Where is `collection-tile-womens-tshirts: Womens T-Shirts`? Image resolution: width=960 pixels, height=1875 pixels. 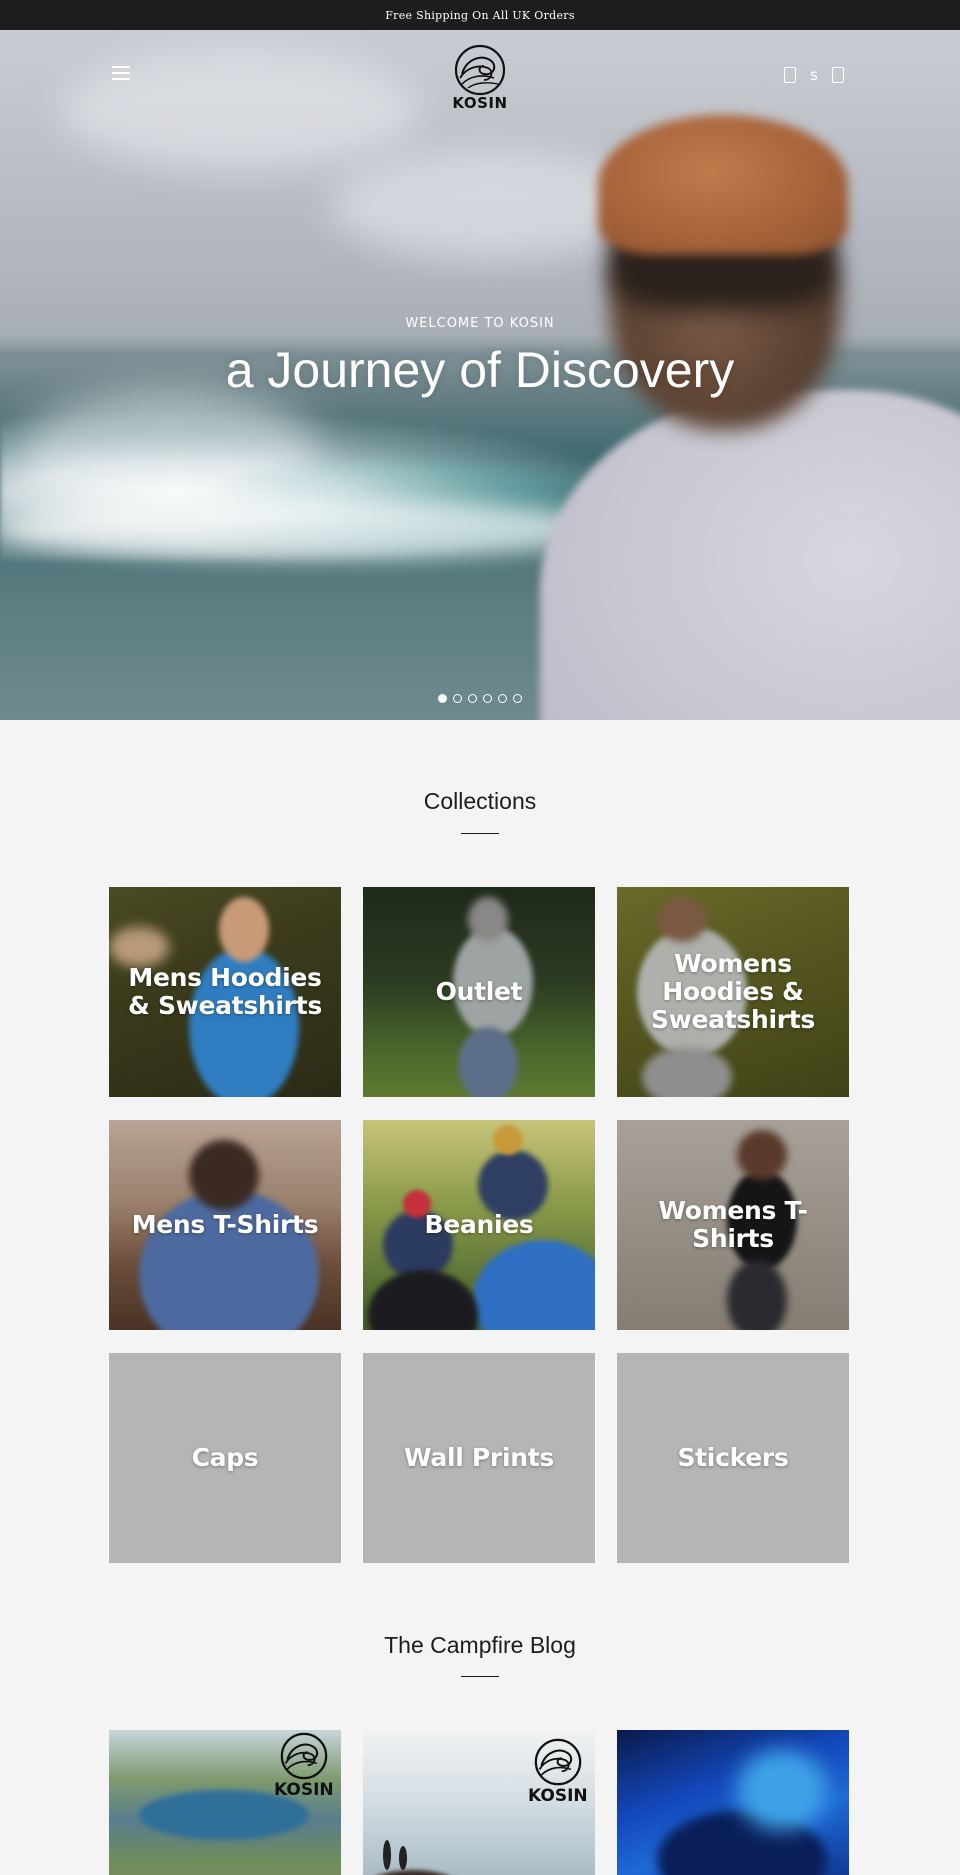
collection-tile-womens-tshirts: Womens T-Shirts is located at coordinates (733, 1225).